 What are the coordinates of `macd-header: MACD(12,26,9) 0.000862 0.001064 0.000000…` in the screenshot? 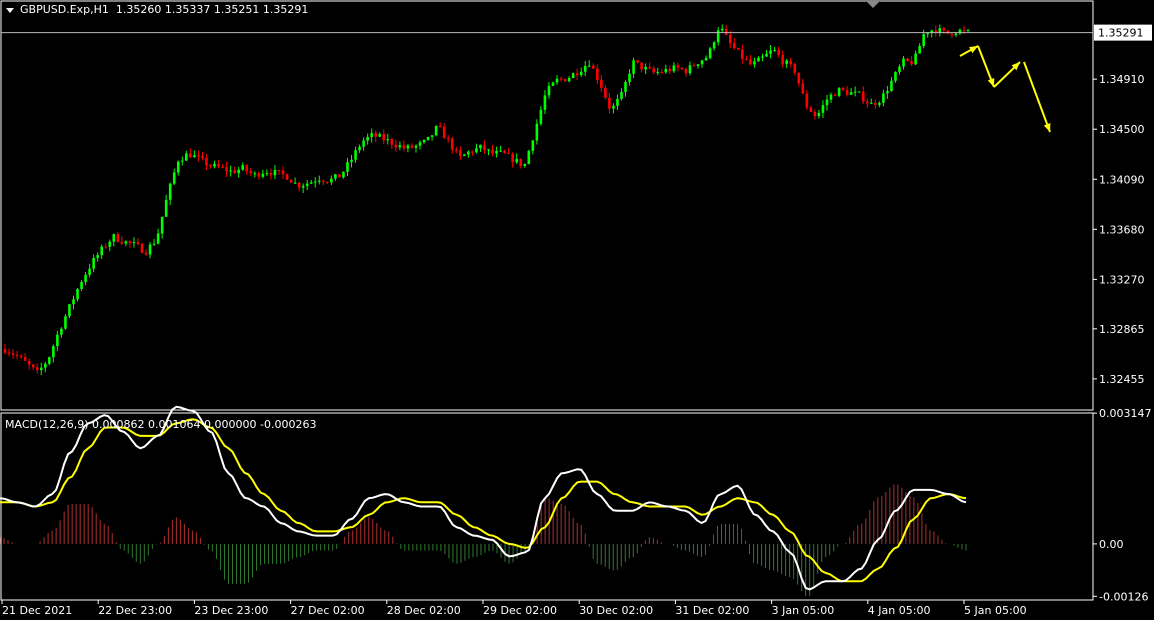 It's located at (161, 424).